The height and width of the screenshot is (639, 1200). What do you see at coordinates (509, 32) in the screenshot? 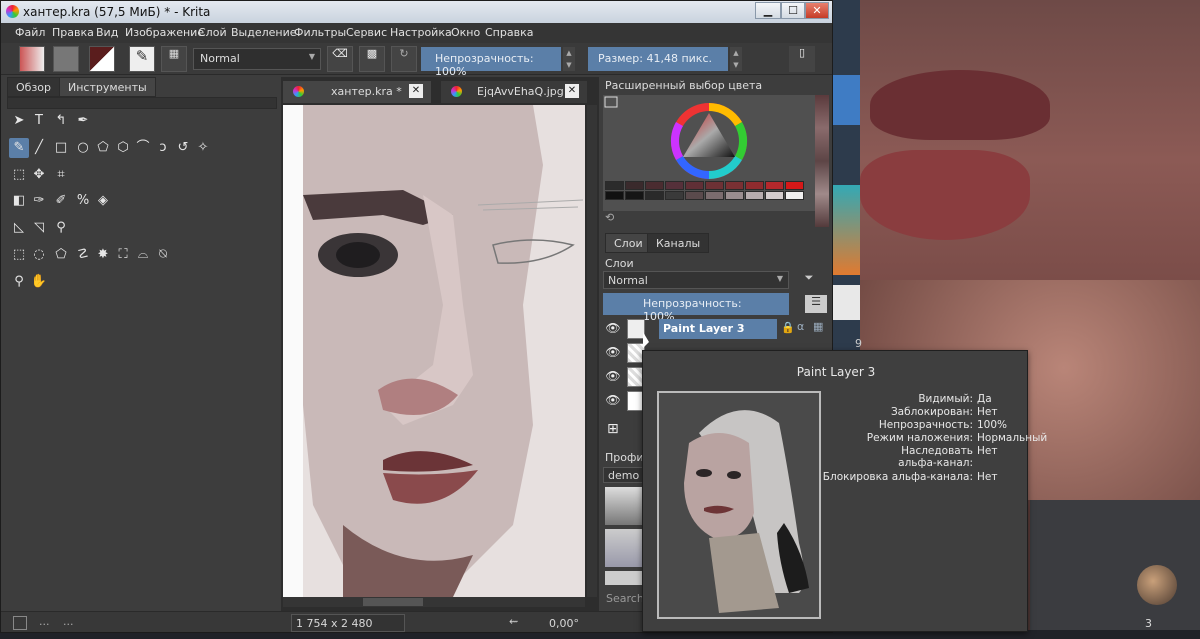
I see `menu-help: Справка` at bounding box center [509, 32].